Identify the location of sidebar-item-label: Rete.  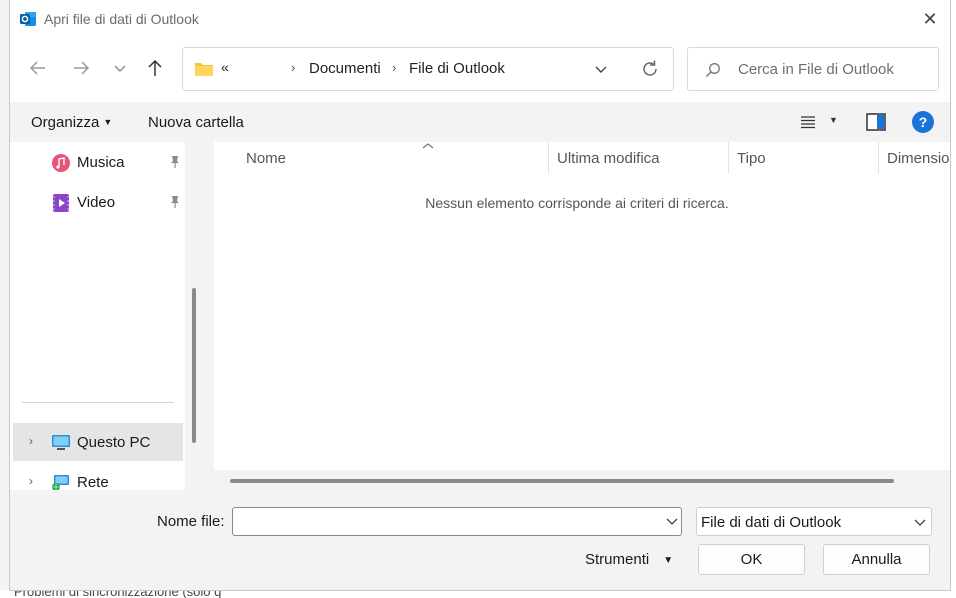
(93, 482).